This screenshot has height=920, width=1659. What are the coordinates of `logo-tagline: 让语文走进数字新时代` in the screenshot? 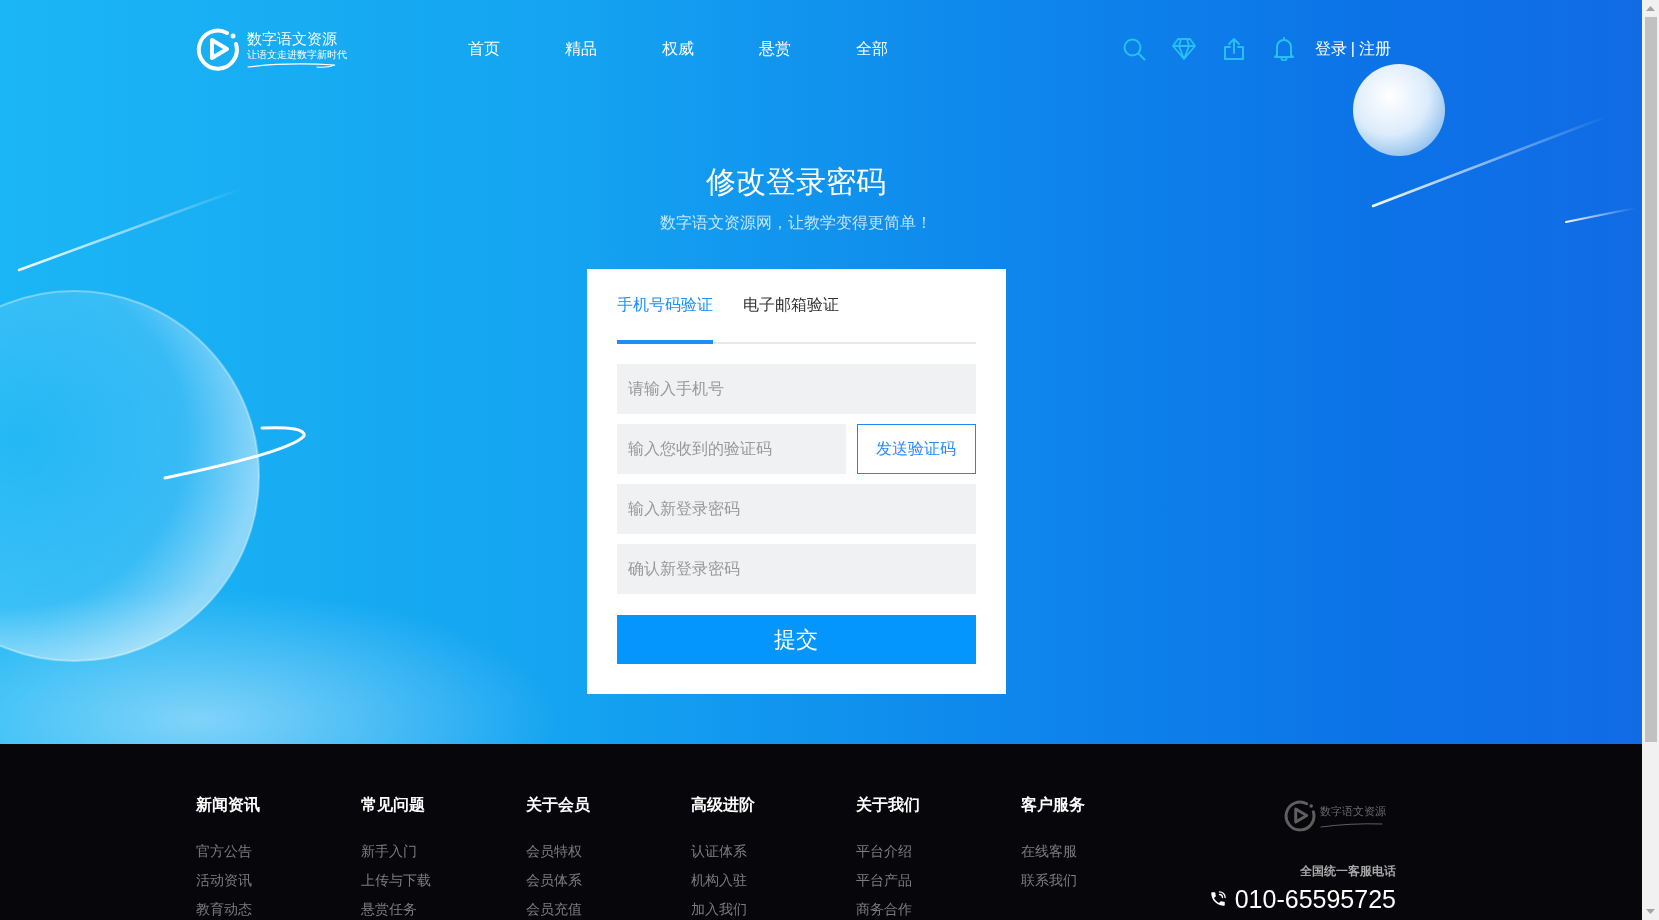 It's located at (297, 54).